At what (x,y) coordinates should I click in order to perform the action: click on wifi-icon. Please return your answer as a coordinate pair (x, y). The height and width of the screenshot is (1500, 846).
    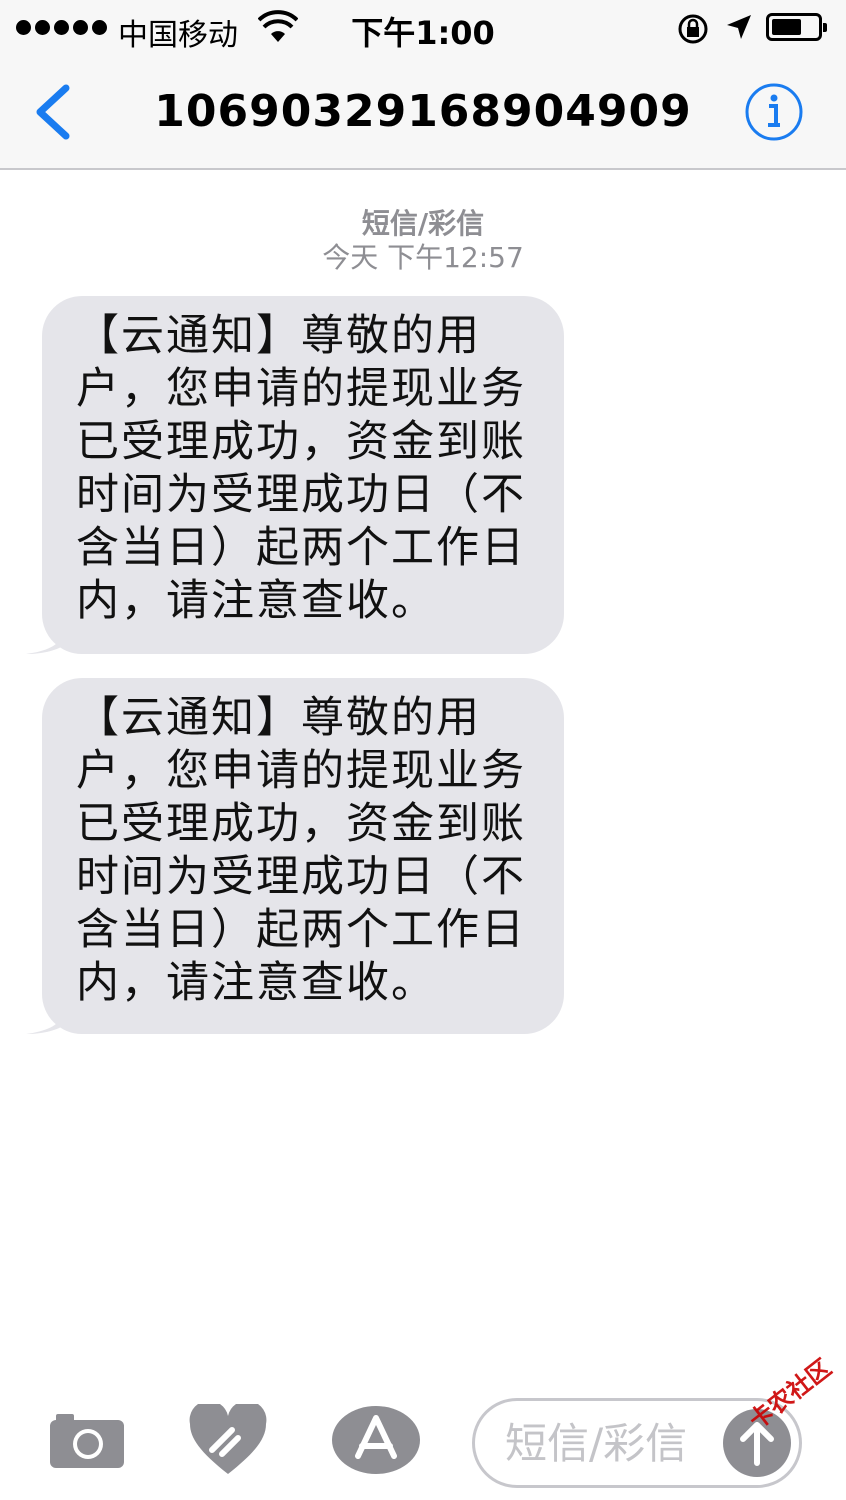
    Looking at the image, I should click on (278, 26).